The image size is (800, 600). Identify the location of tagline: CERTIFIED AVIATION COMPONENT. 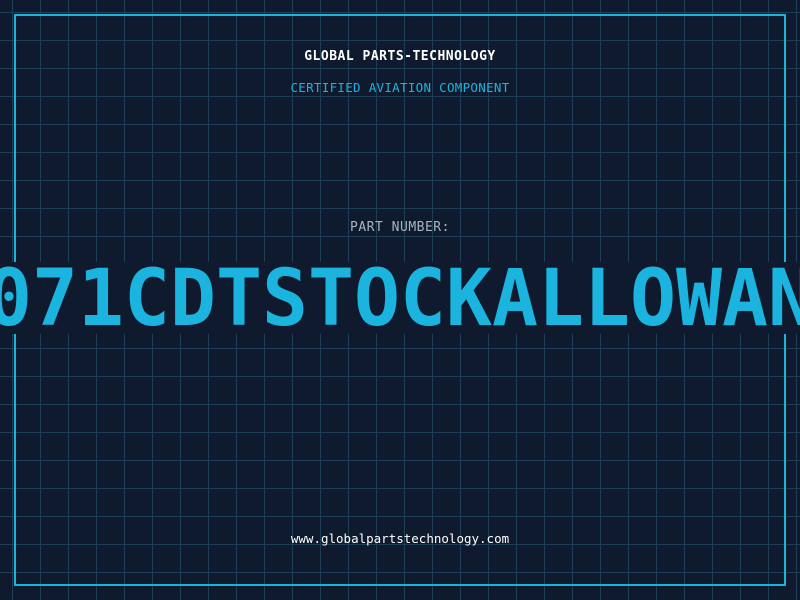
(400, 87).